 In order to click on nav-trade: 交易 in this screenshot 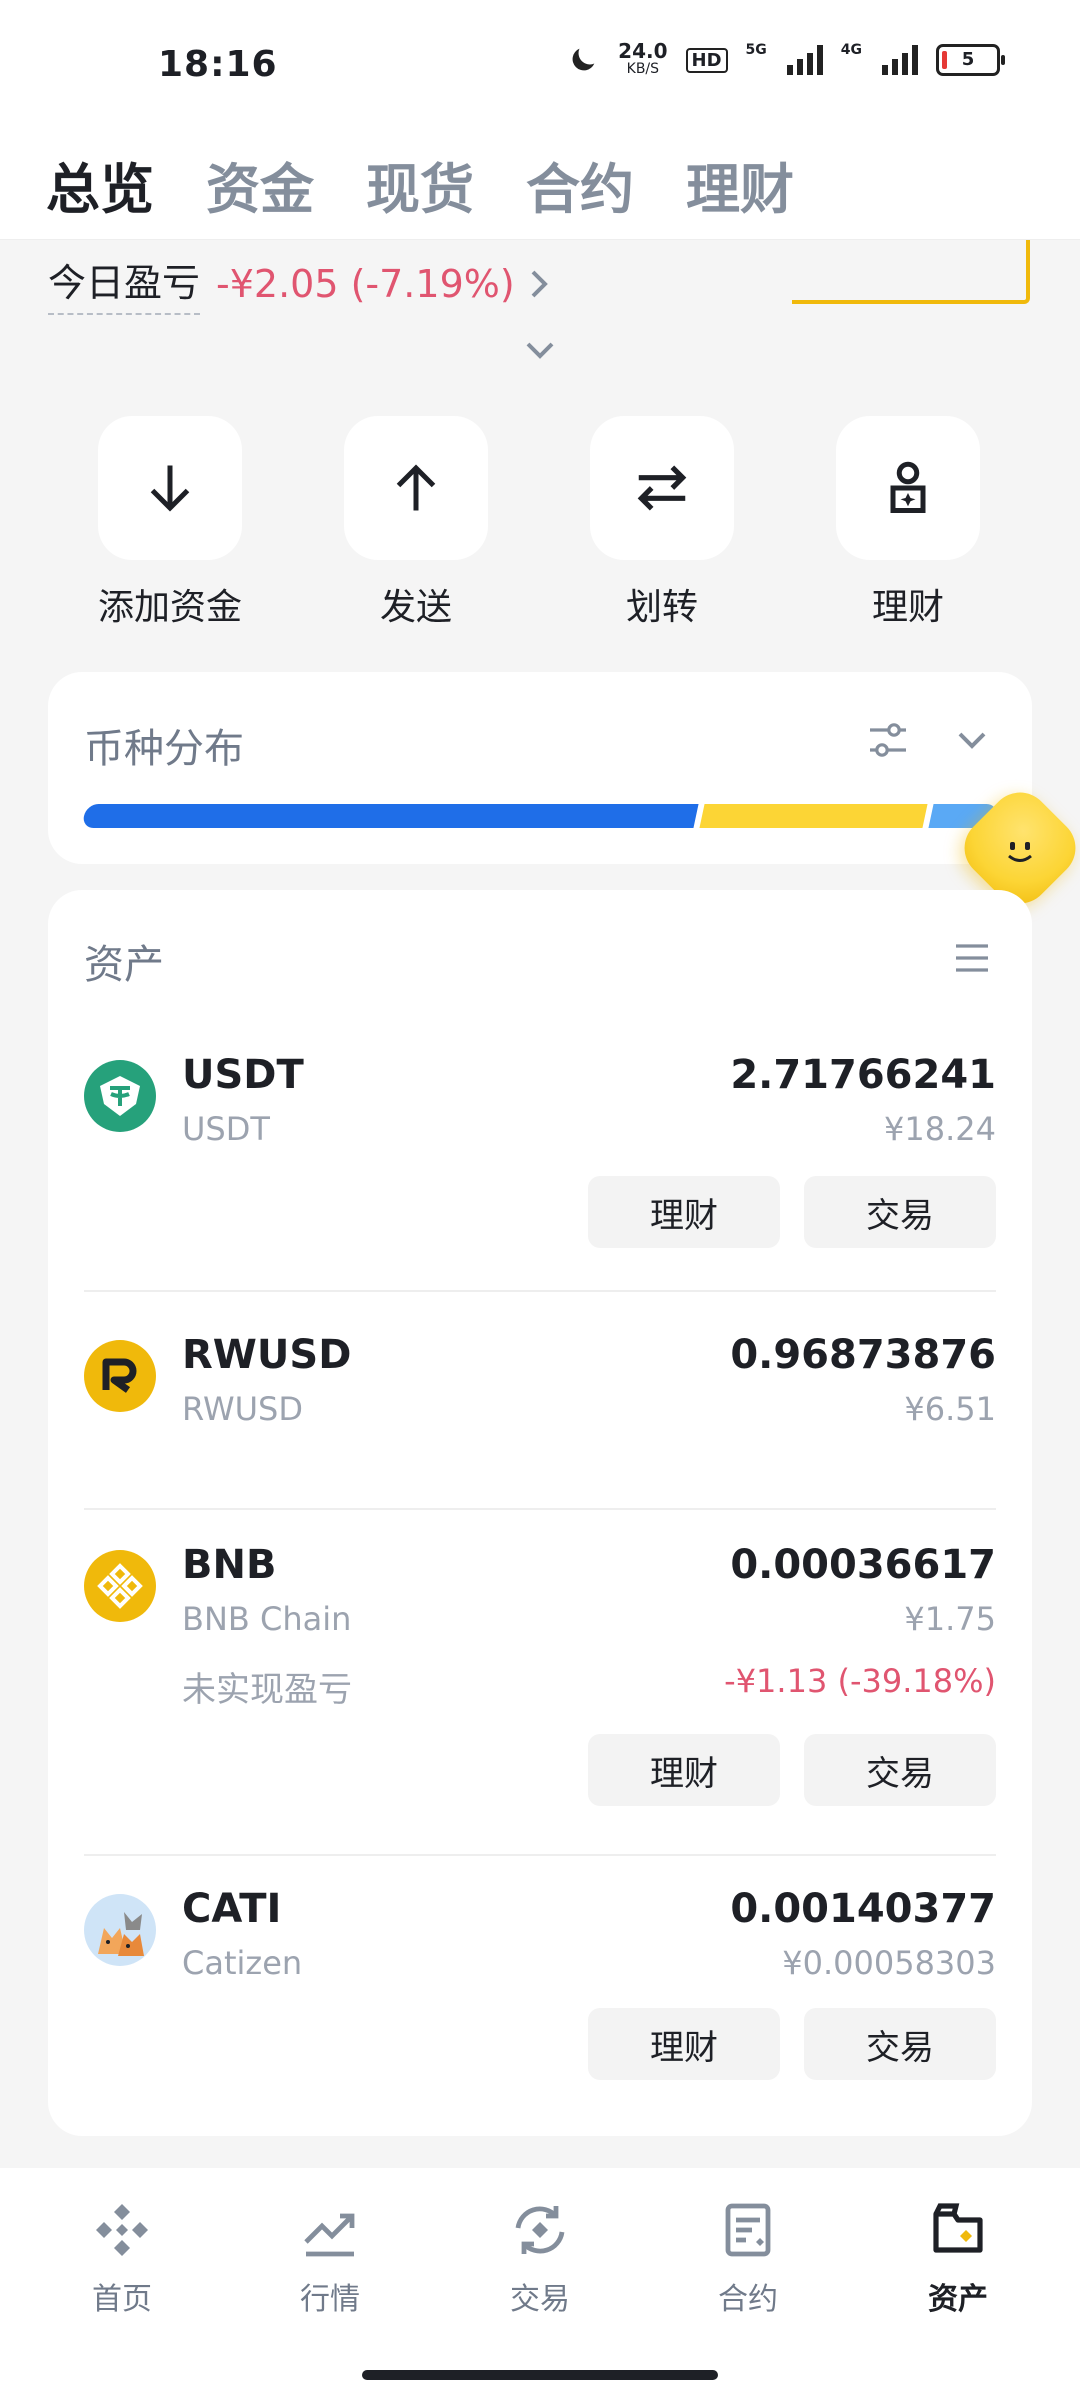, I will do `click(540, 2258)`.